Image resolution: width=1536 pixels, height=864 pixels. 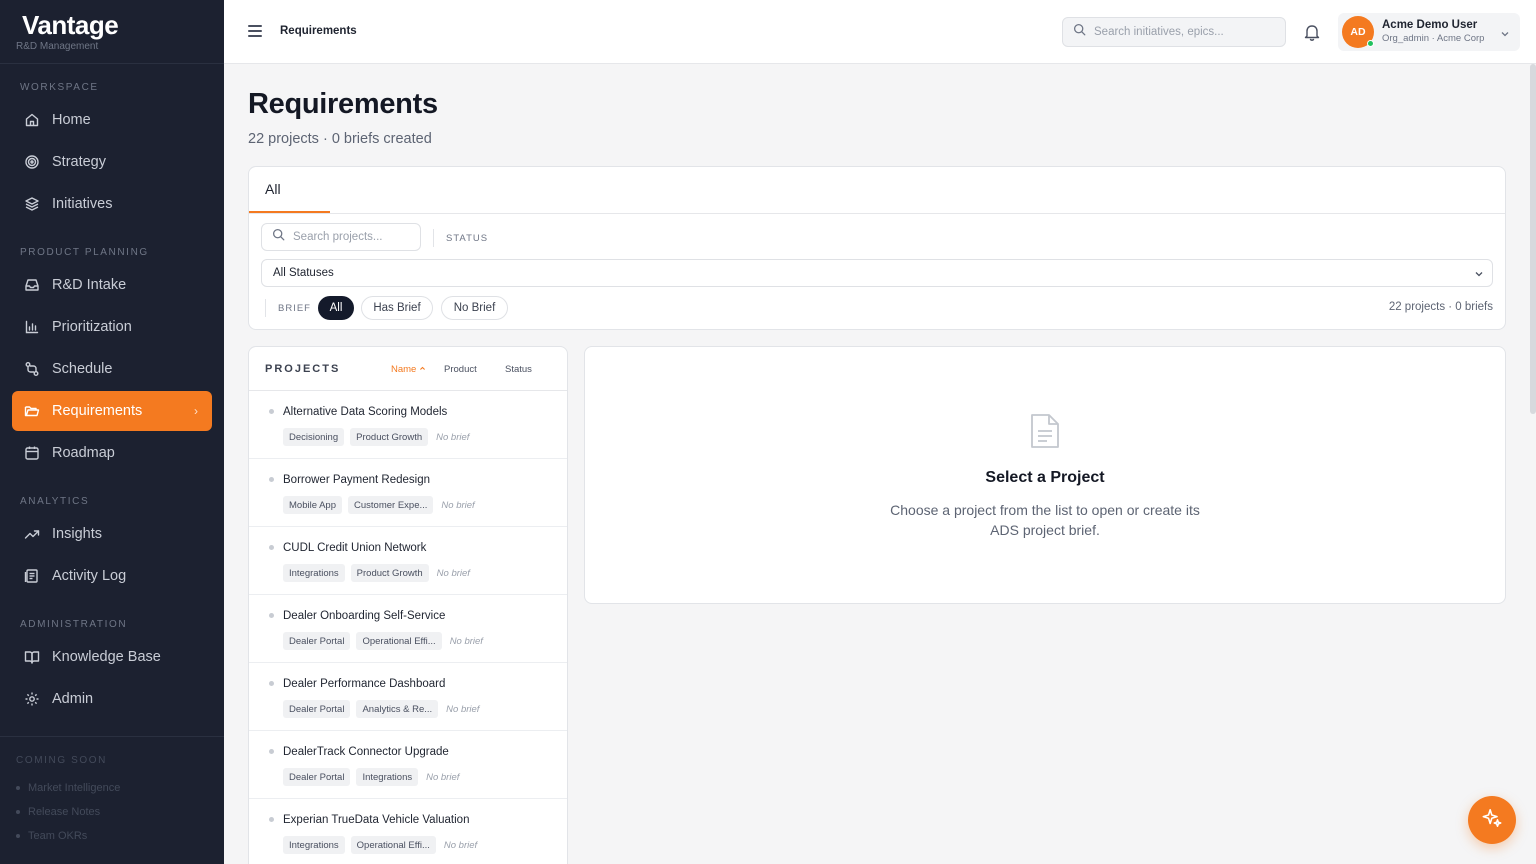 I want to click on chevron-up-icon, so click(x=422, y=369).